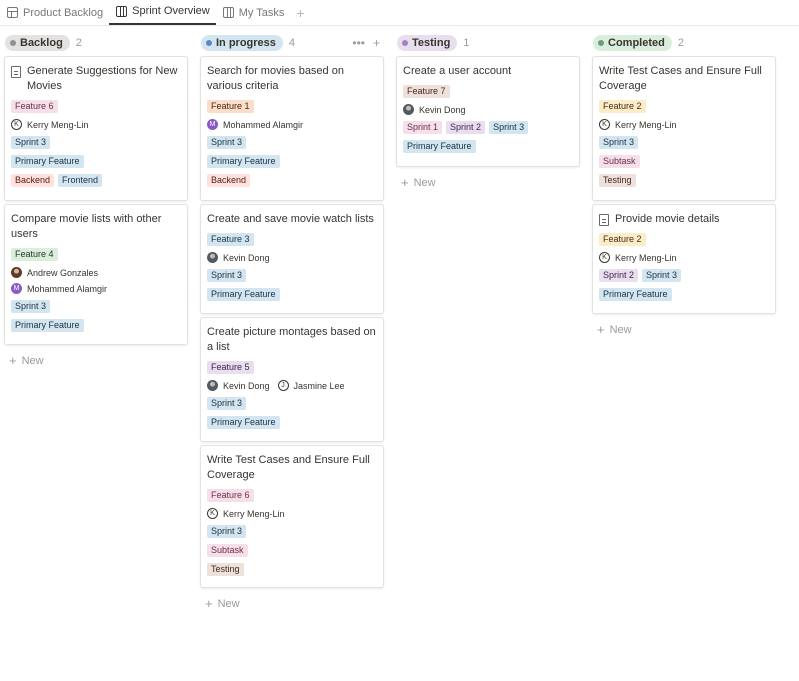  Describe the element at coordinates (466, 43) in the screenshot. I see `column-count: 1` at that location.